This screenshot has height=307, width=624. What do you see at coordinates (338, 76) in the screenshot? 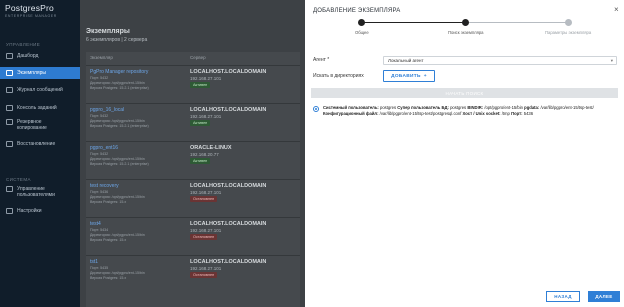
I see `search-dirs-label: Искать в директориях` at bounding box center [338, 76].